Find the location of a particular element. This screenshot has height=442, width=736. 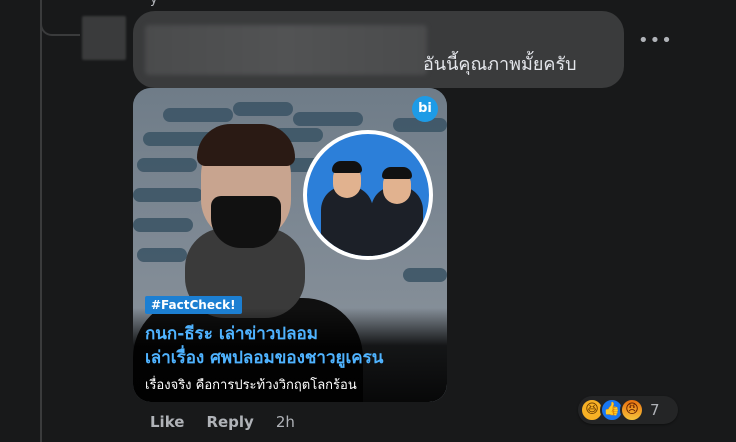

thread-connector is located at coordinates (60, 18).